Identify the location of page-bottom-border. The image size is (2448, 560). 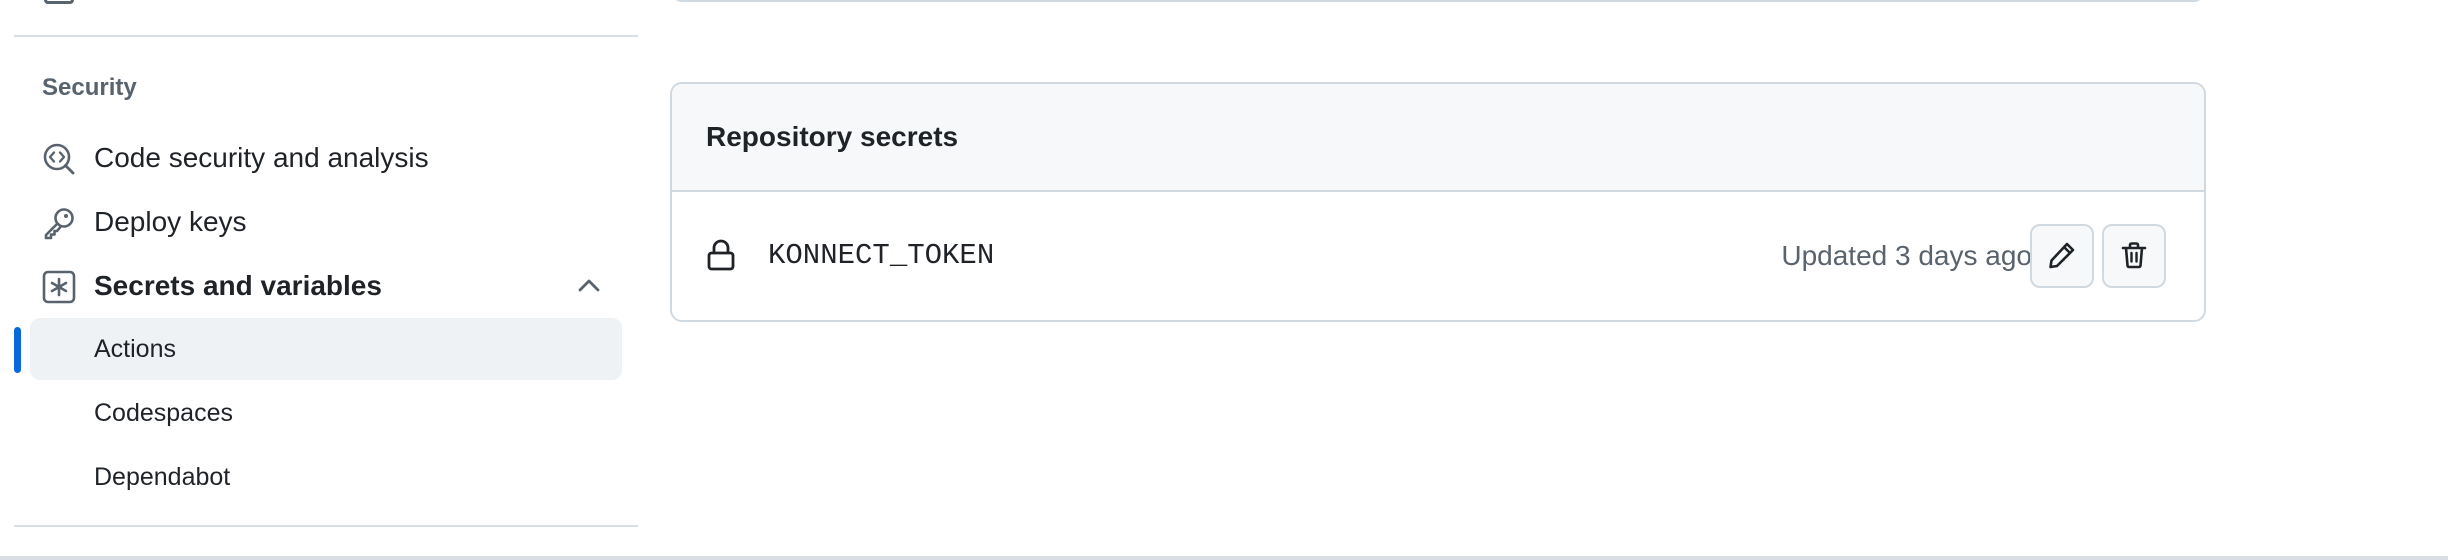
(1224, 558).